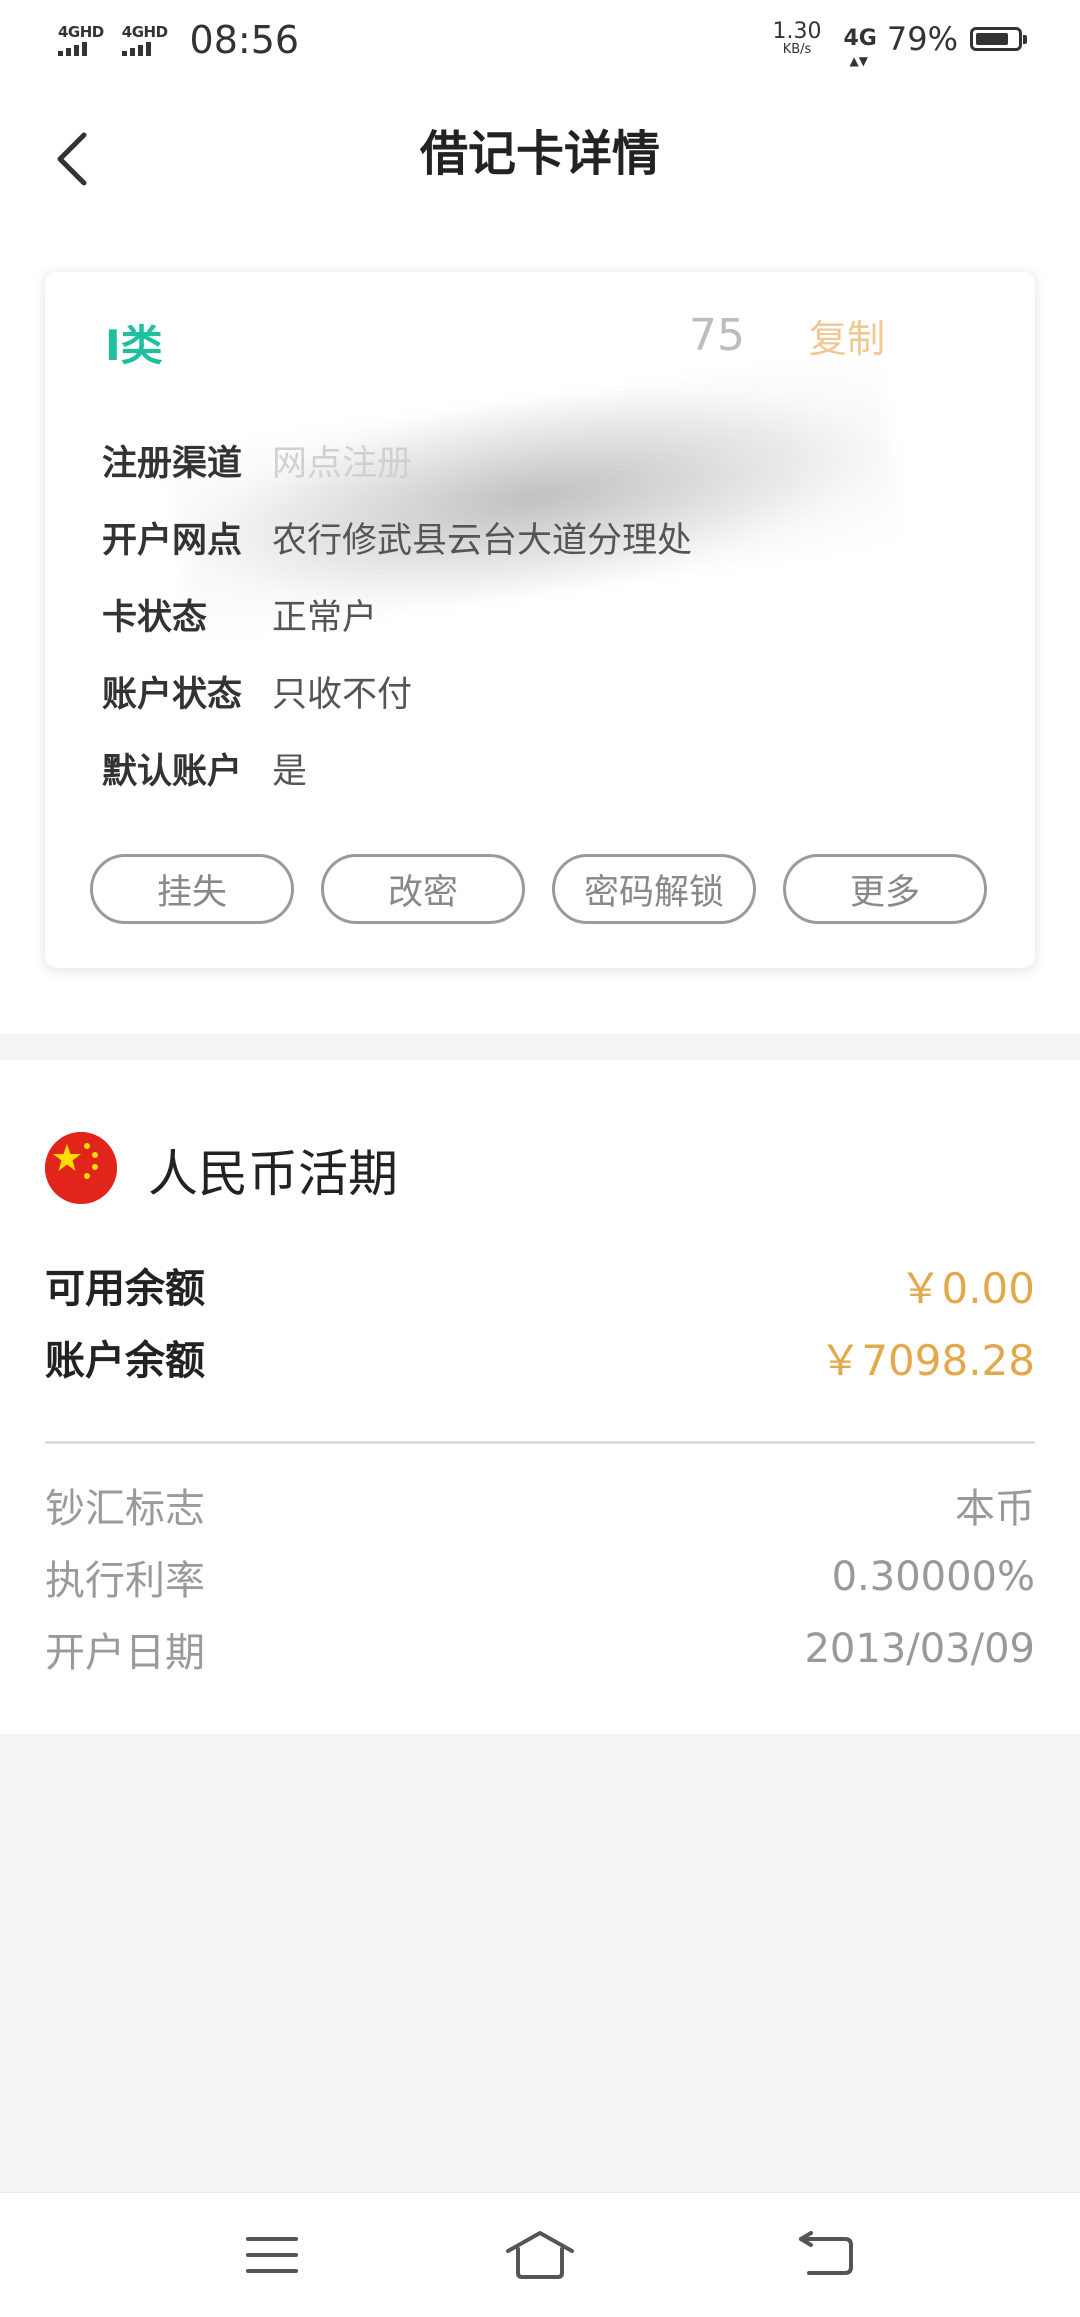 The width and height of the screenshot is (1080, 2317). I want to click on network-type-label: 4G, so click(860, 38).